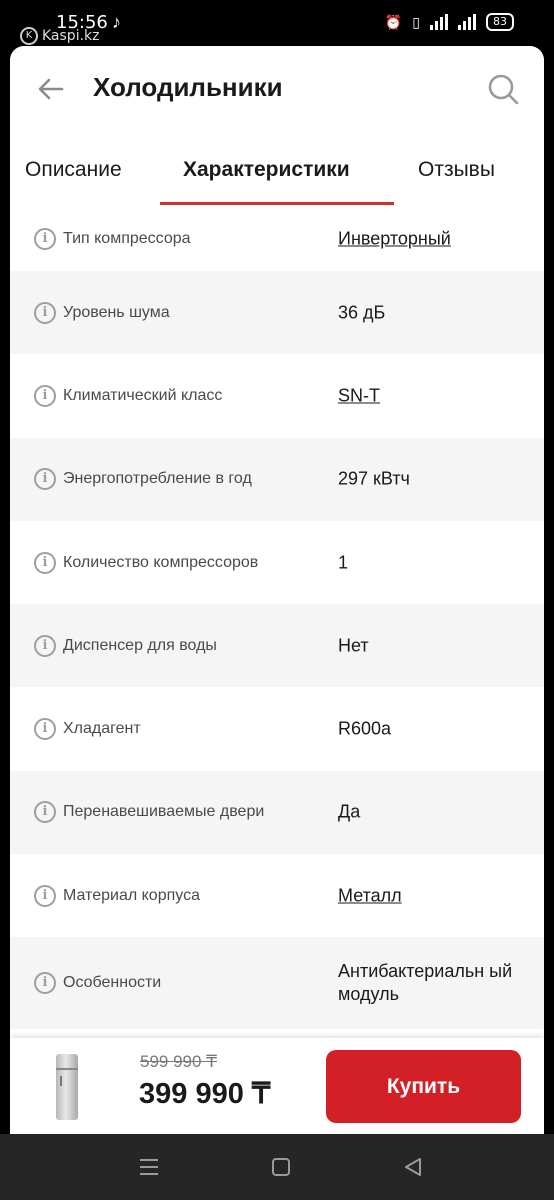 Image resolution: width=554 pixels, height=1200 pixels. I want to click on purchase-bar: 599 990 ₸ 399 990 ₸ Купить, so click(277, 1086).